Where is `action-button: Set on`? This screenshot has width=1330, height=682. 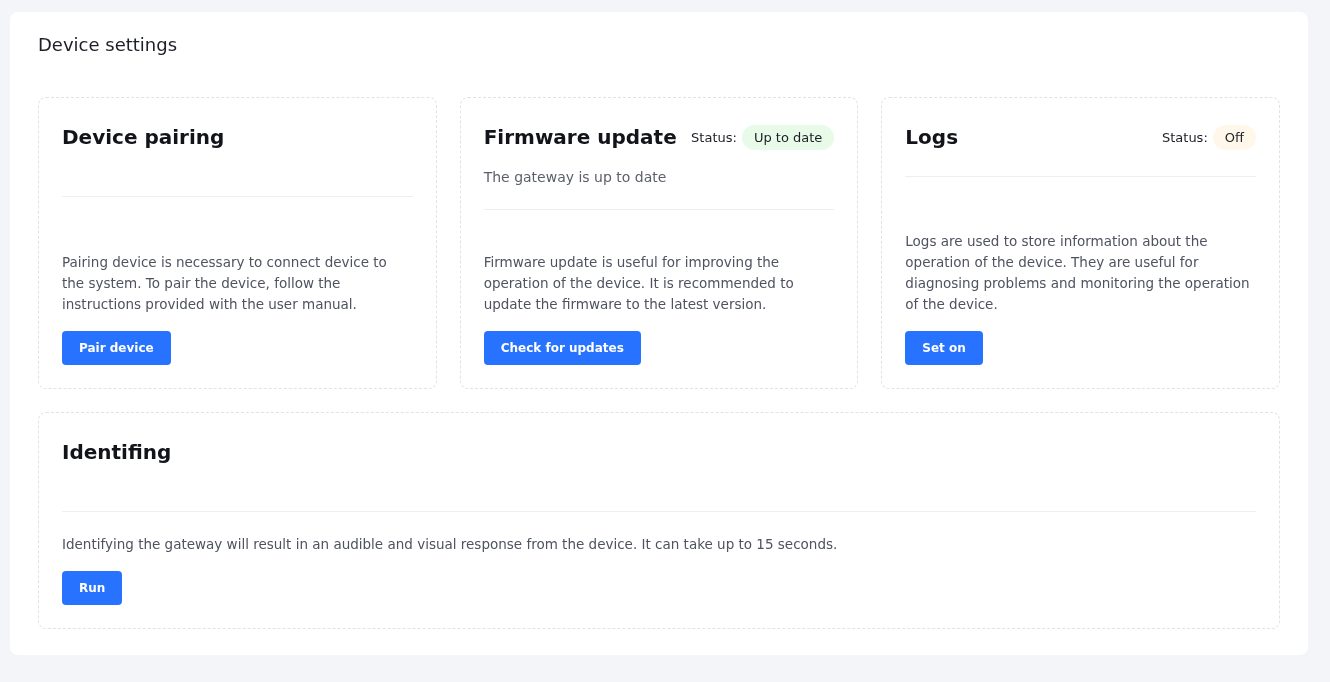 action-button: Set on is located at coordinates (944, 348).